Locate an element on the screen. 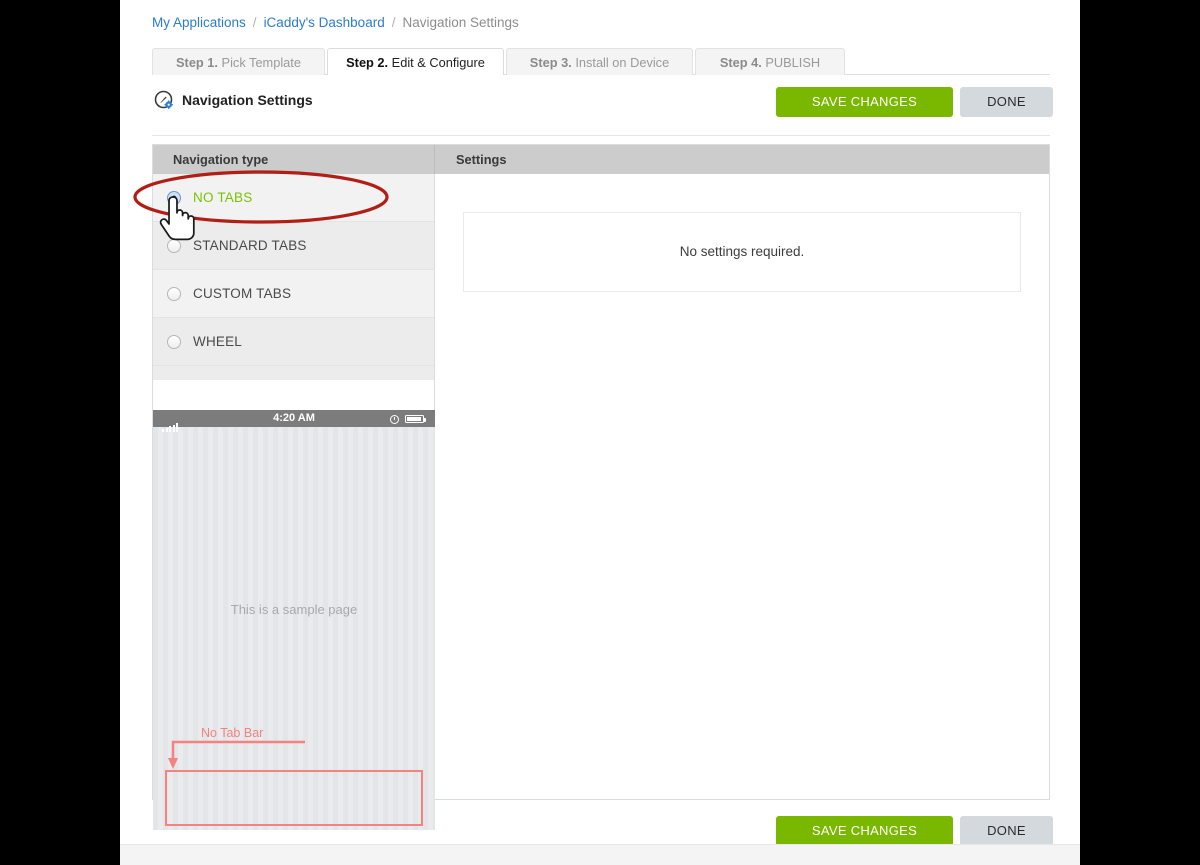 This screenshot has height=865, width=1200. tab-step-4-number: Step 4. is located at coordinates (740, 62).